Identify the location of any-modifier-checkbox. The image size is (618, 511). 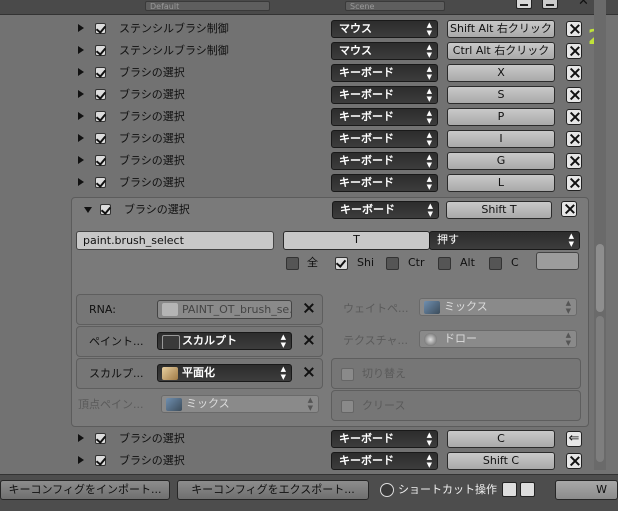
(292, 263).